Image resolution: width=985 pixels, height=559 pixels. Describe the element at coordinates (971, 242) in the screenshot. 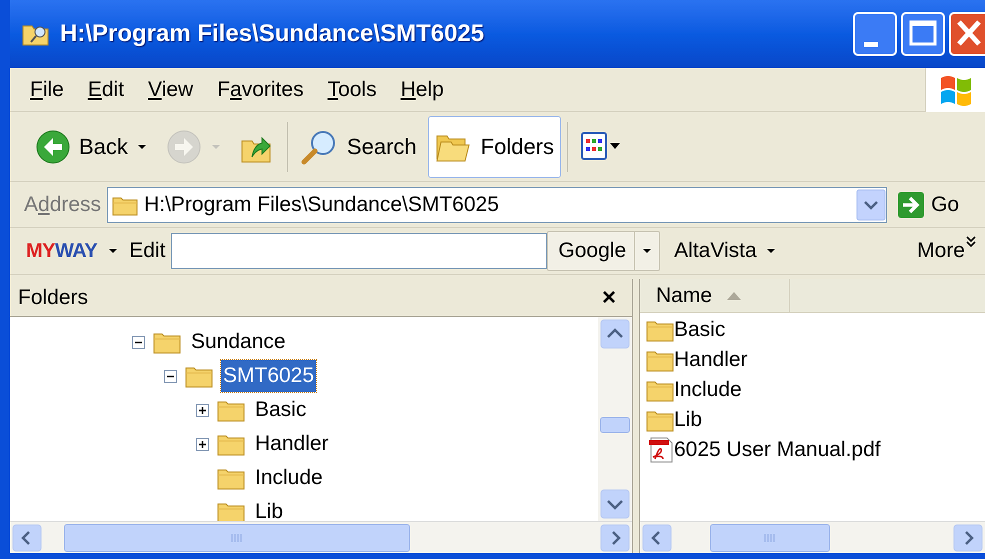

I see `chevron-icon` at that location.